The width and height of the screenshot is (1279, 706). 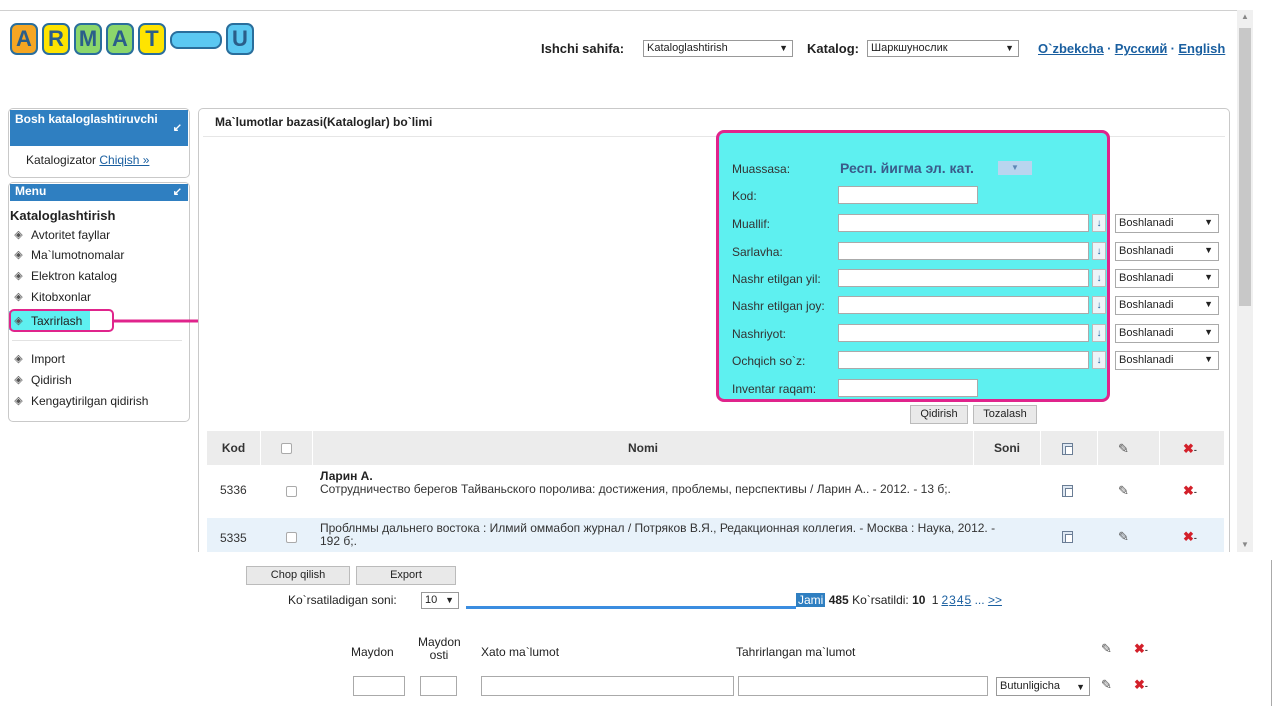 What do you see at coordinates (687, 48) in the screenshot?
I see `ishchi-sahifa-value: Kataloglashtirish` at bounding box center [687, 48].